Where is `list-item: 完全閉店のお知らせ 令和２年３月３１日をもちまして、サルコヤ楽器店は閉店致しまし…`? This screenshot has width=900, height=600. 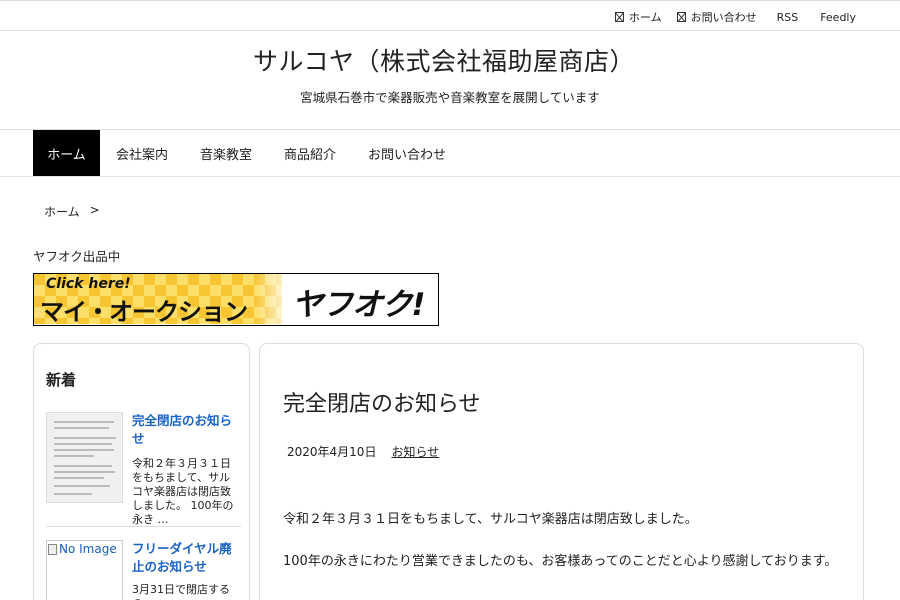
list-item: 完全閉店のお知らせ 令和２年３月３１日をもちまして、サルコヤ楽器店は閉店致しまし… is located at coordinates (143, 469).